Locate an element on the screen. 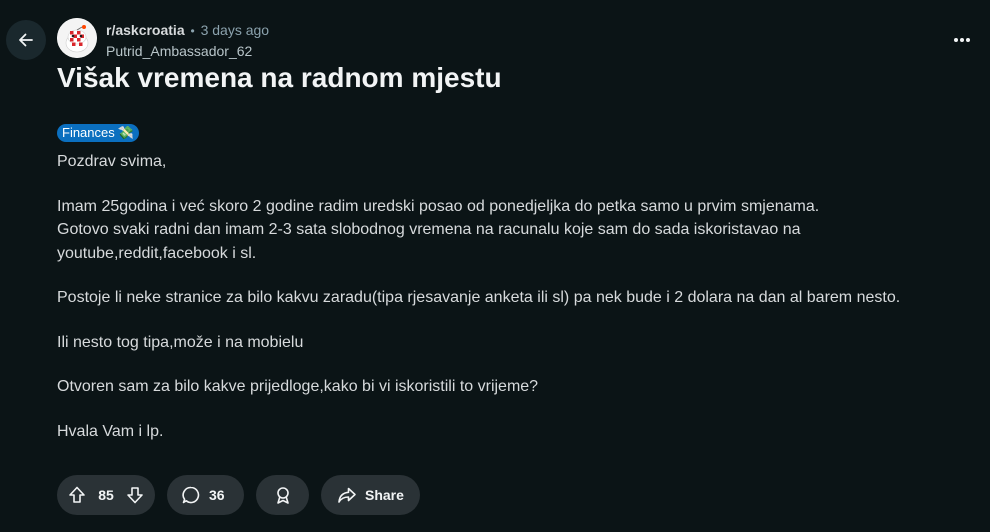 The image size is (990, 532). downvote-button is located at coordinates (135, 495).